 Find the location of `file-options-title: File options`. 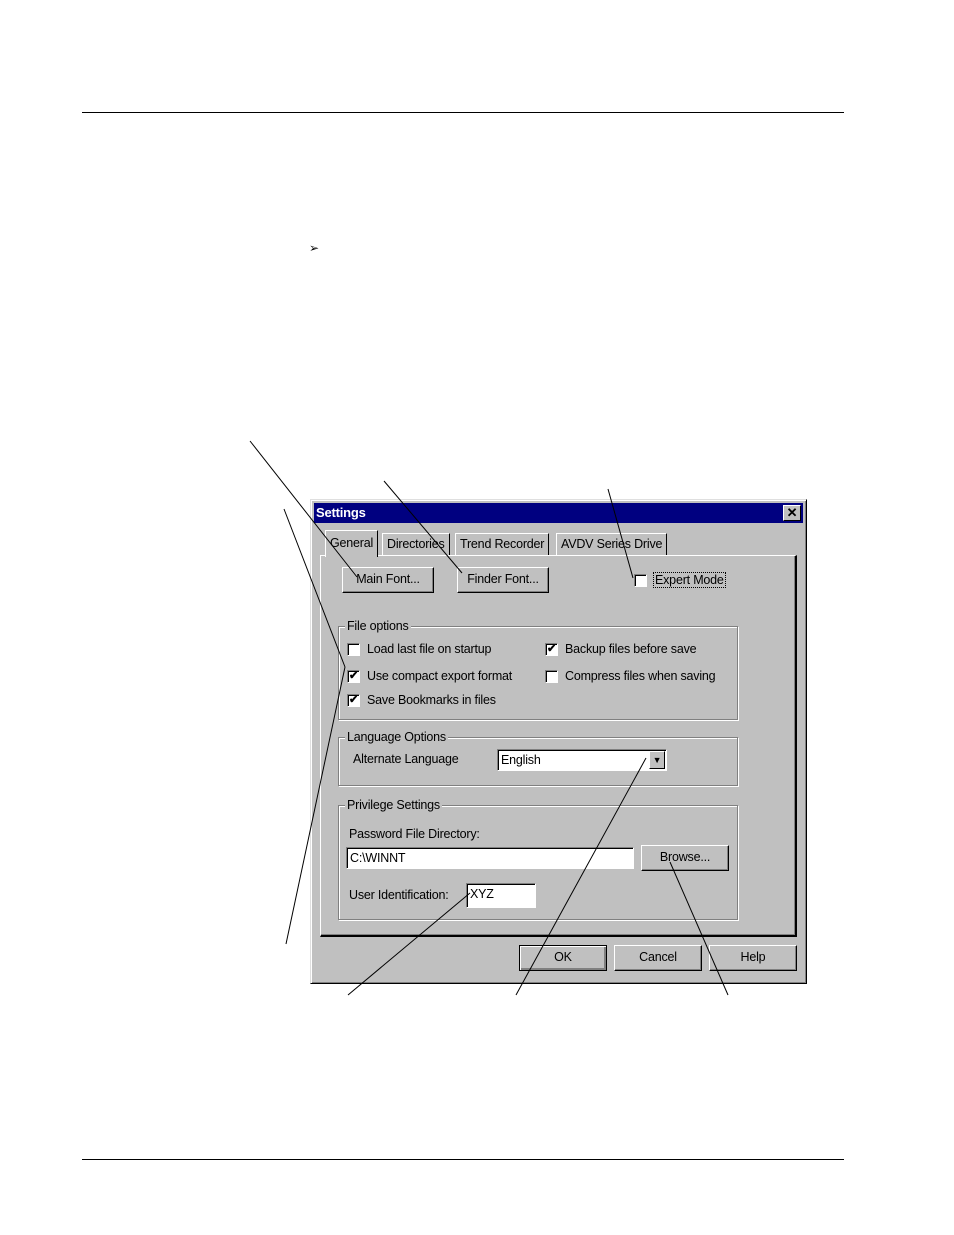

file-options-title: File options is located at coordinates (378, 626).